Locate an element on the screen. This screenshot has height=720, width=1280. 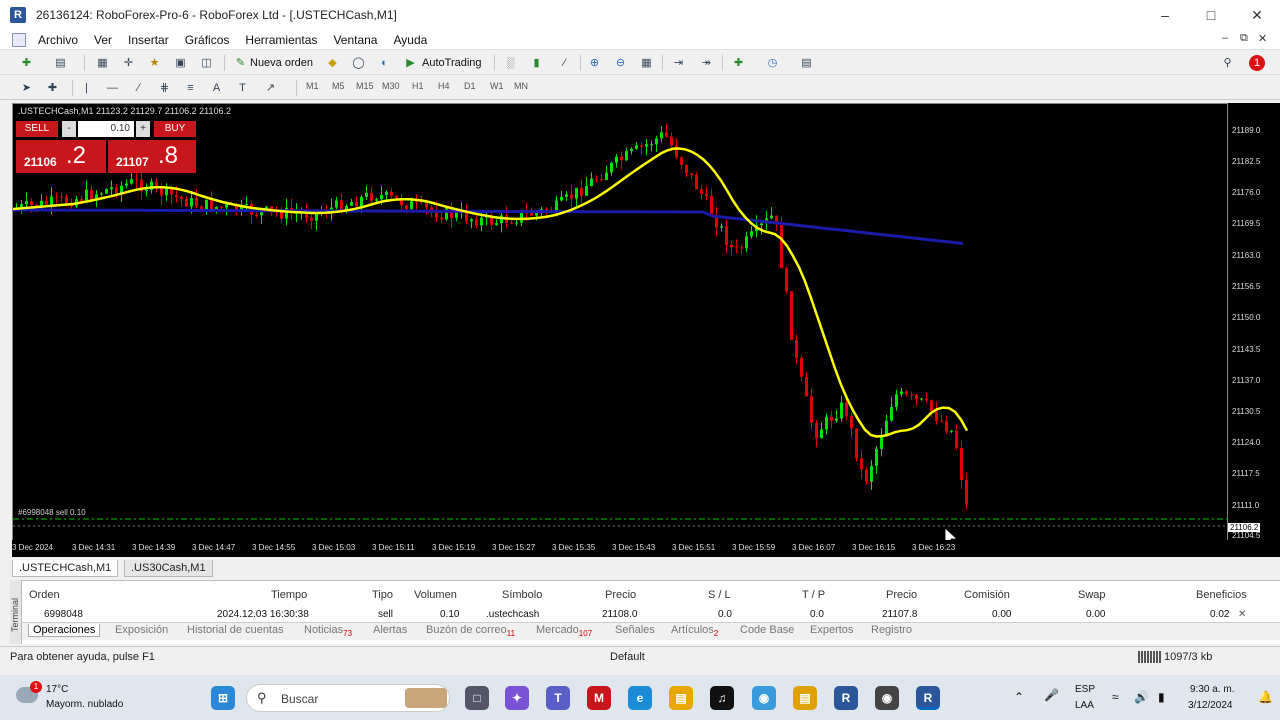
terminal-tab-alertas: Alertas is located at coordinates (390, 630).